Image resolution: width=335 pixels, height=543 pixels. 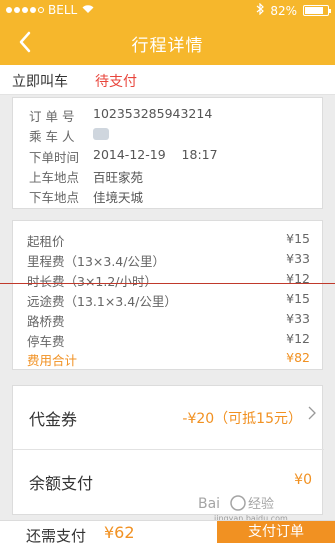 What do you see at coordinates (168, 260) in the screenshot?
I see `fee-row: 里程费（13×3.4/公里） ¥33` at bounding box center [168, 260].